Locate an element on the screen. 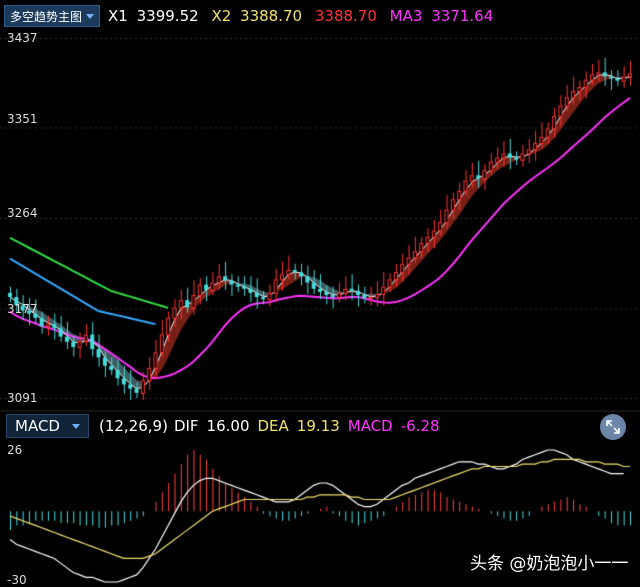 Image resolution: width=640 pixels, height=587 pixels. dea-value: 19.13 is located at coordinates (318, 426).